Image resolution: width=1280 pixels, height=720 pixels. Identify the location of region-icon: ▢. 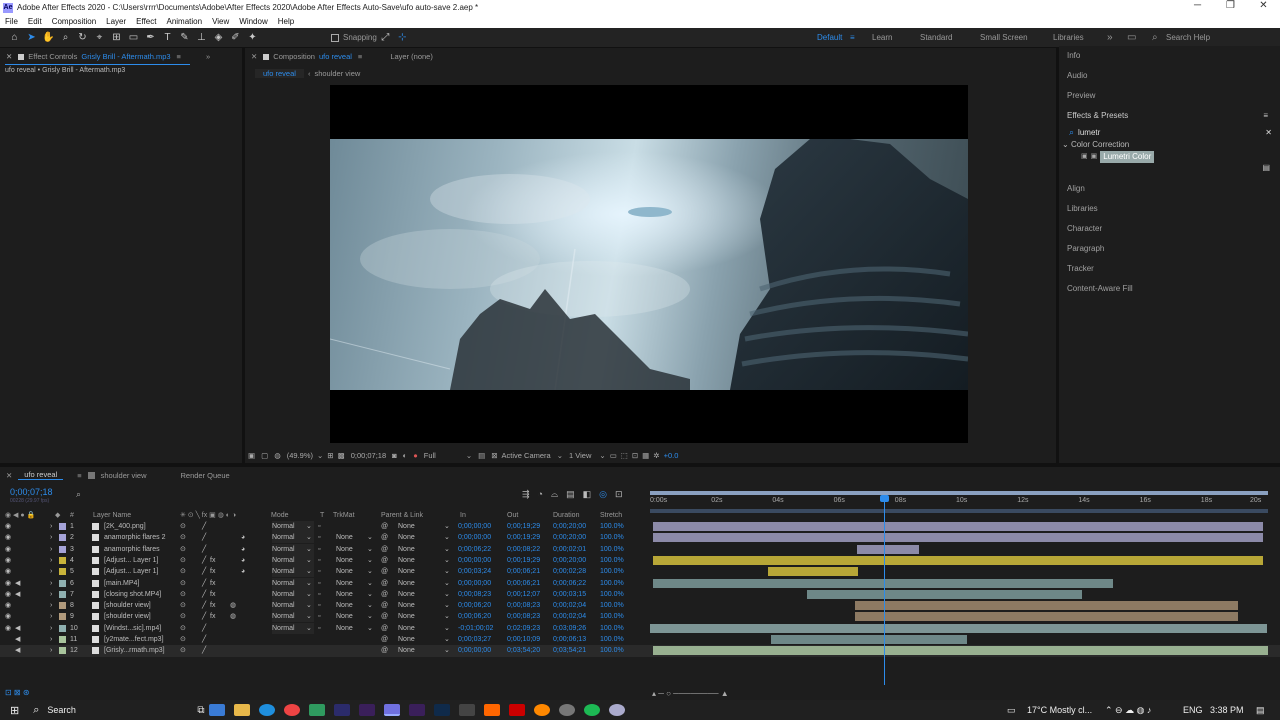
(264, 455).